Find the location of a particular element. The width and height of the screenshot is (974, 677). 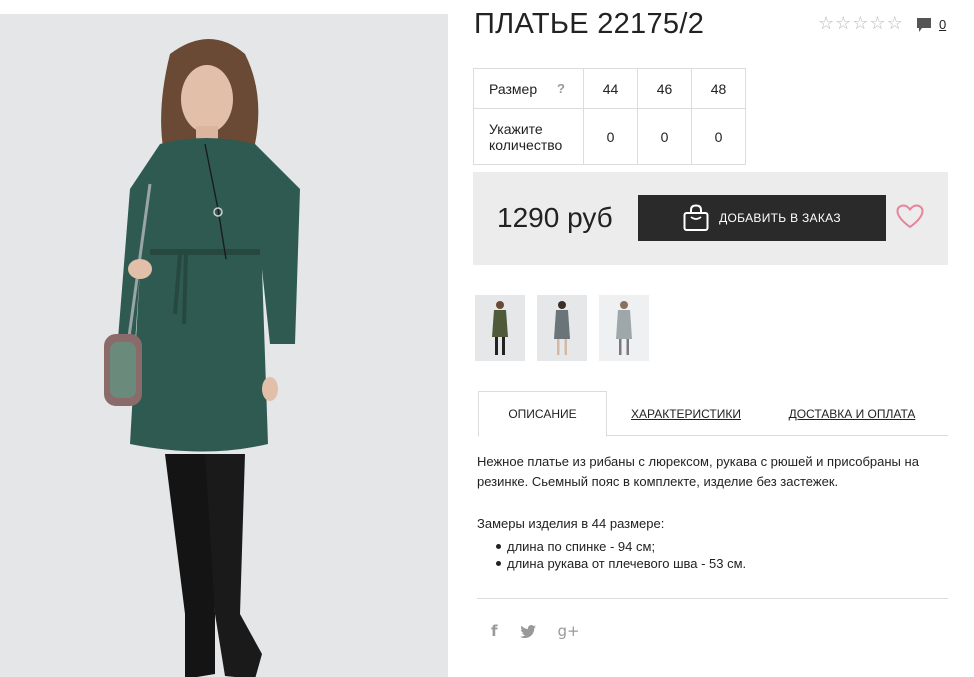

size-row: Размер ? 44 46 48 is located at coordinates (609, 88).